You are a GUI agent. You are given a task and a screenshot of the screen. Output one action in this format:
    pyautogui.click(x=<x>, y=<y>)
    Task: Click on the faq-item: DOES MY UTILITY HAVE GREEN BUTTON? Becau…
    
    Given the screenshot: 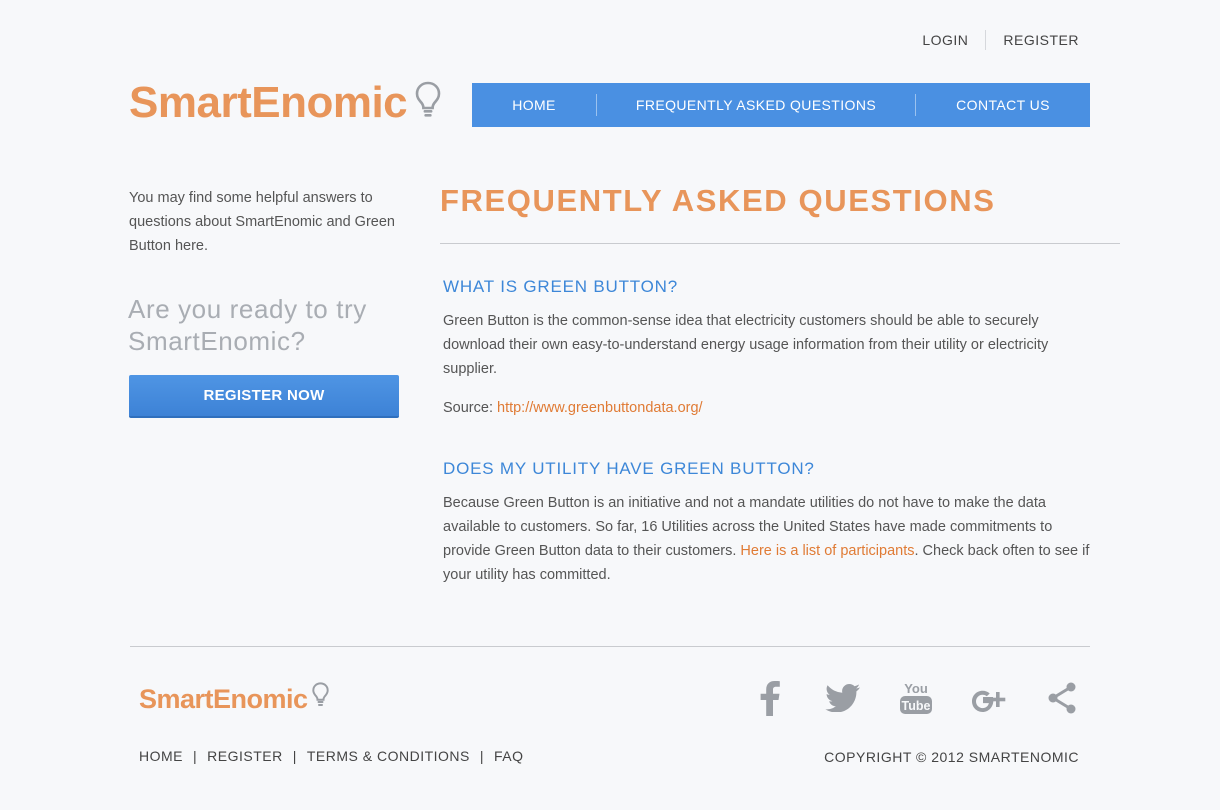 What is the action you would take?
    pyautogui.click(x=773, y=523)
    